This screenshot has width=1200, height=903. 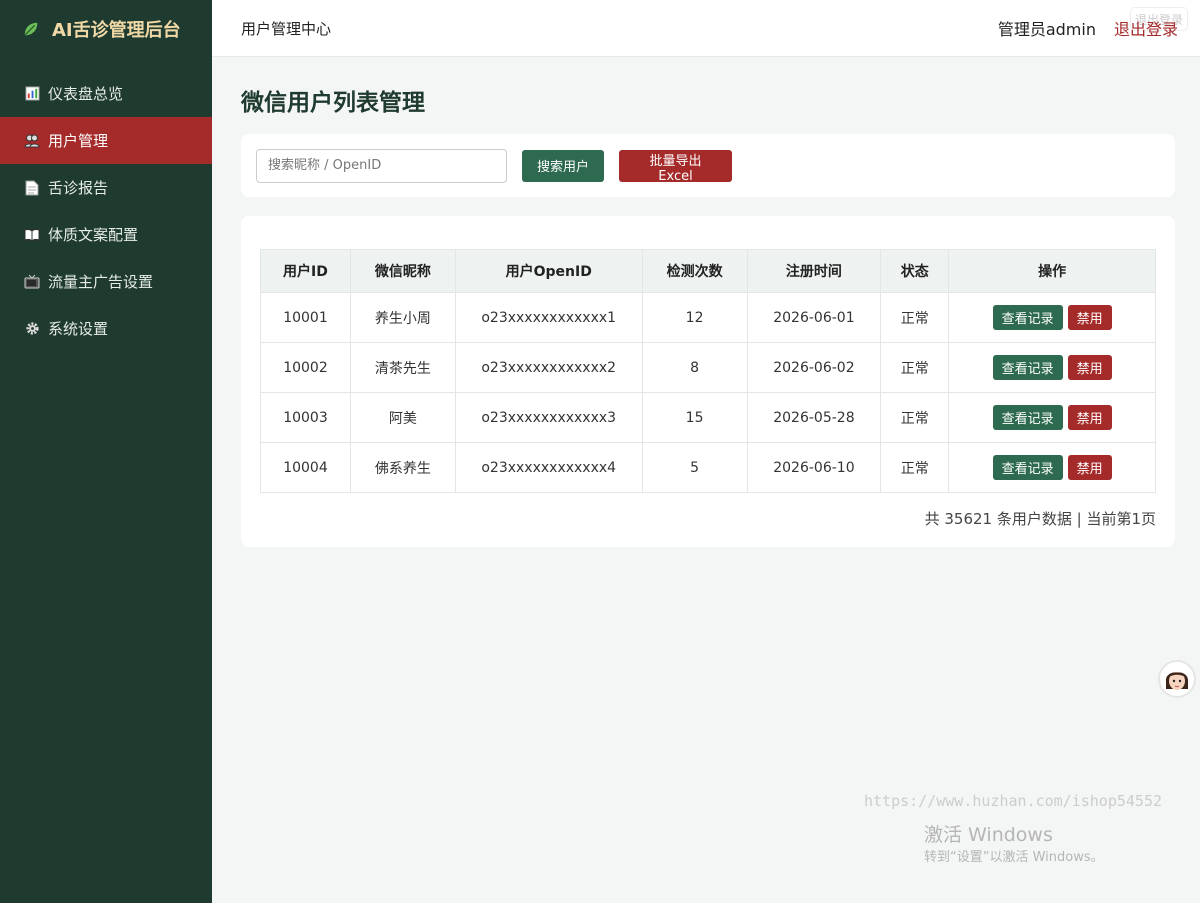 What do you see at coordinates (548, 417) in the screenshot?
I see `cell-openid: o23xxxxxxxxxxxx3` at bounding box center [548, 417].